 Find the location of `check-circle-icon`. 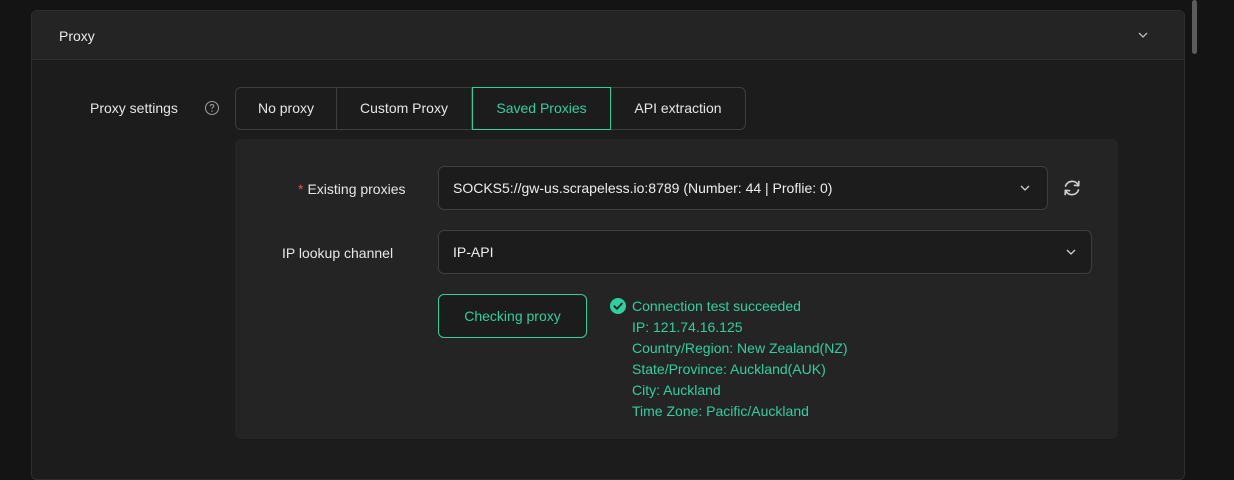

check-circle-icon is located at coordinates (618, 306).